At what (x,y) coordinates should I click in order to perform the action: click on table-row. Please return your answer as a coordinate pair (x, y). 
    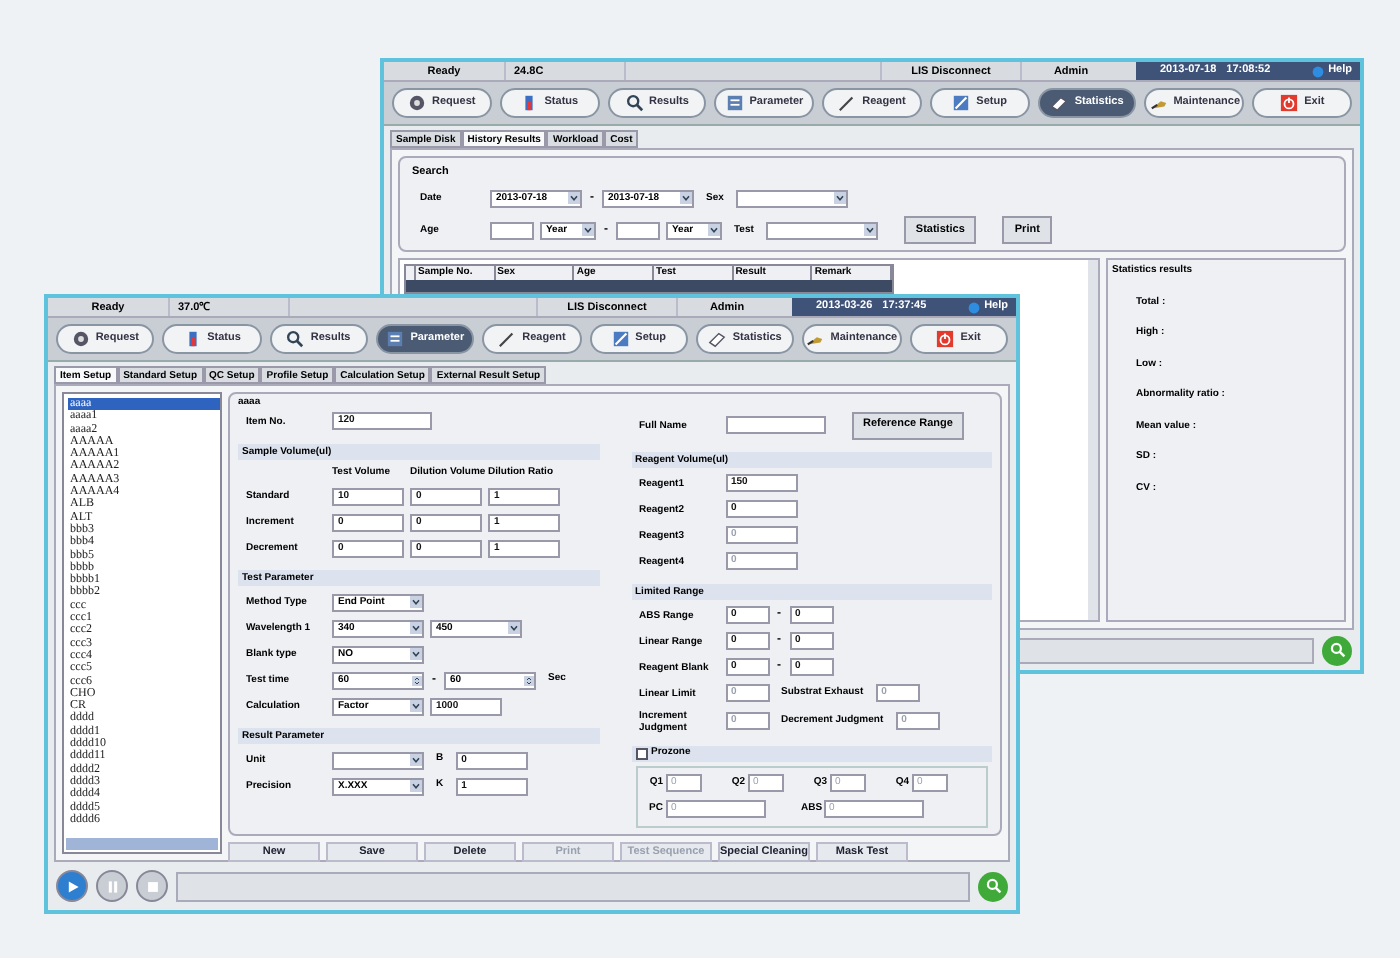
    Looking at the image, I should click on (649, 286).